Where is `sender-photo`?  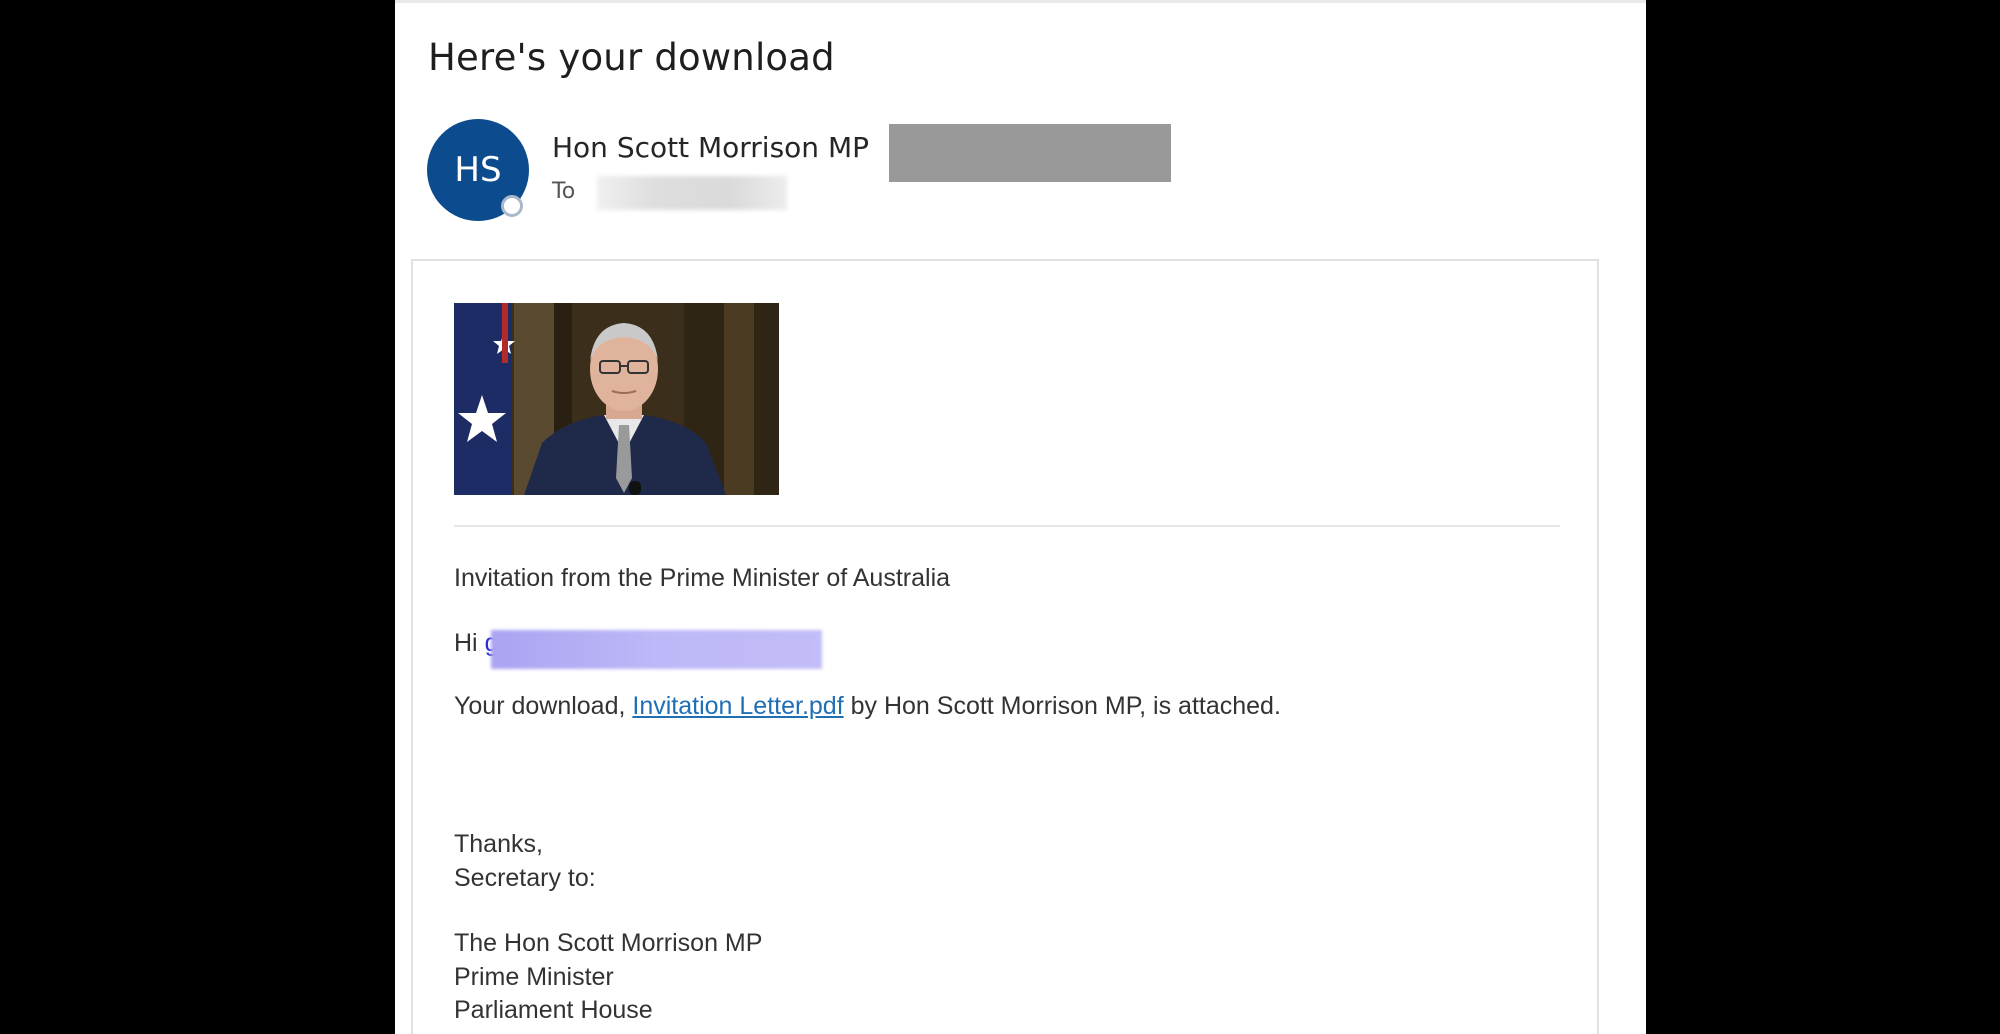
sender-photo is located at coordinates (616, 399).